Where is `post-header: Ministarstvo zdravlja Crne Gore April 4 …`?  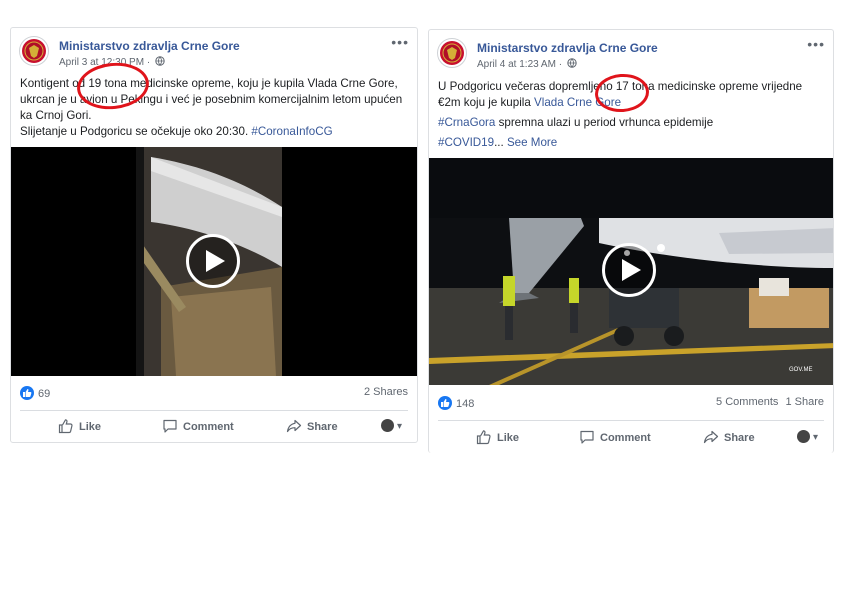
post-header: Ministarstvo zdravlja Crne Gore April 4 … is located at coordinates (631, 54).